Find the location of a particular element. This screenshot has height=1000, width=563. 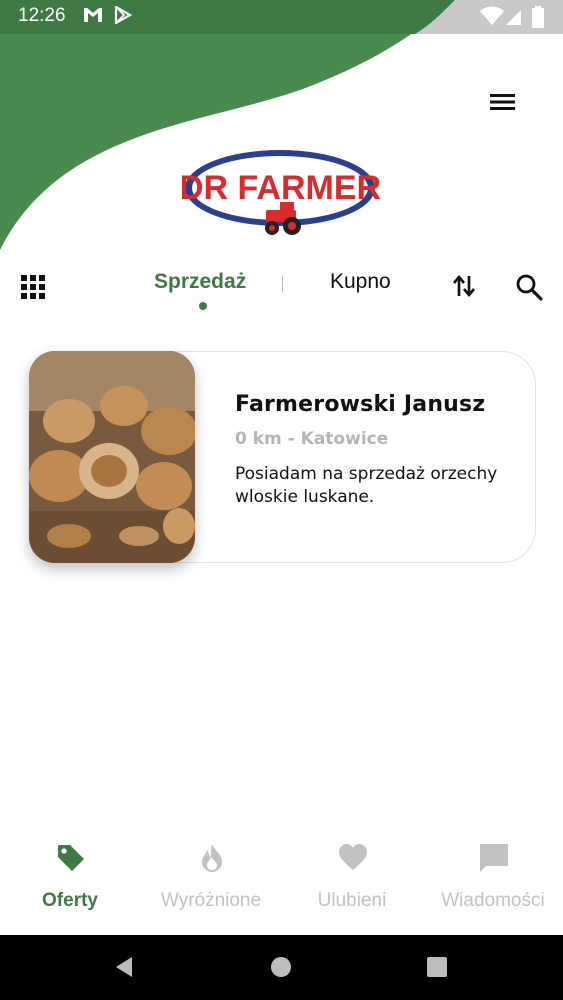

nav-label-oferty: Oferty is located at coordinates (70, 900).